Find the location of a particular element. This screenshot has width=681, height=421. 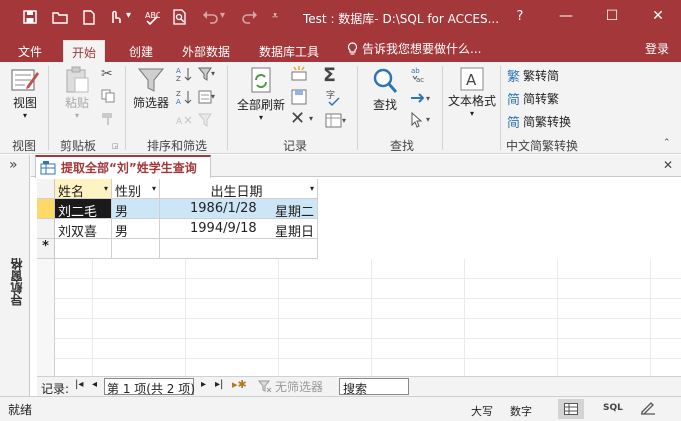

trad-to-simp-button: 繁 繁转简 is located at coordinates (533, 75).